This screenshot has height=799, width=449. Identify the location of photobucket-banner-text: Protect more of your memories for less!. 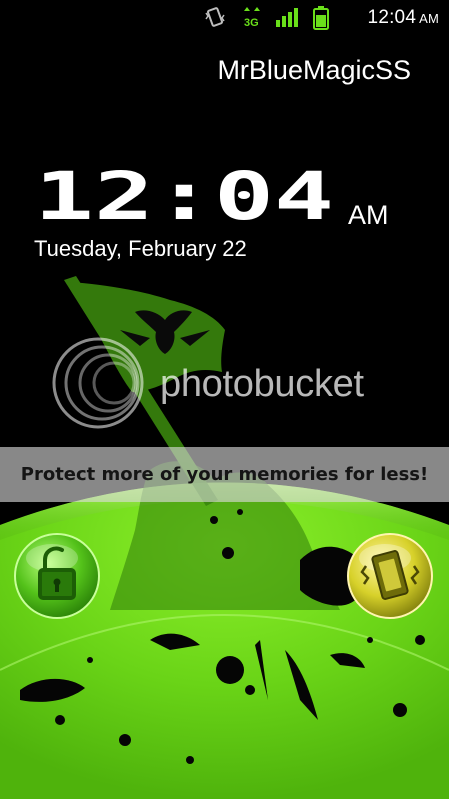
(224, 474).